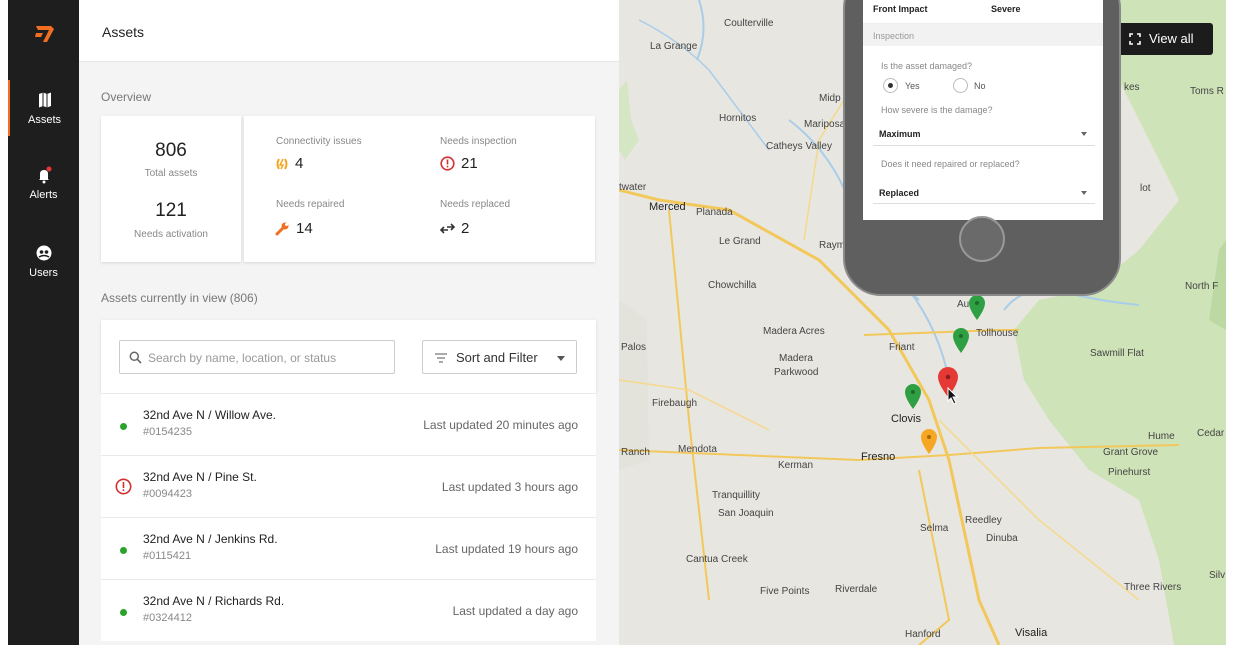 The width and height of the screenshot is (1238, 645). I want to click on phone-yes-label: Yes, so click(912, 86).